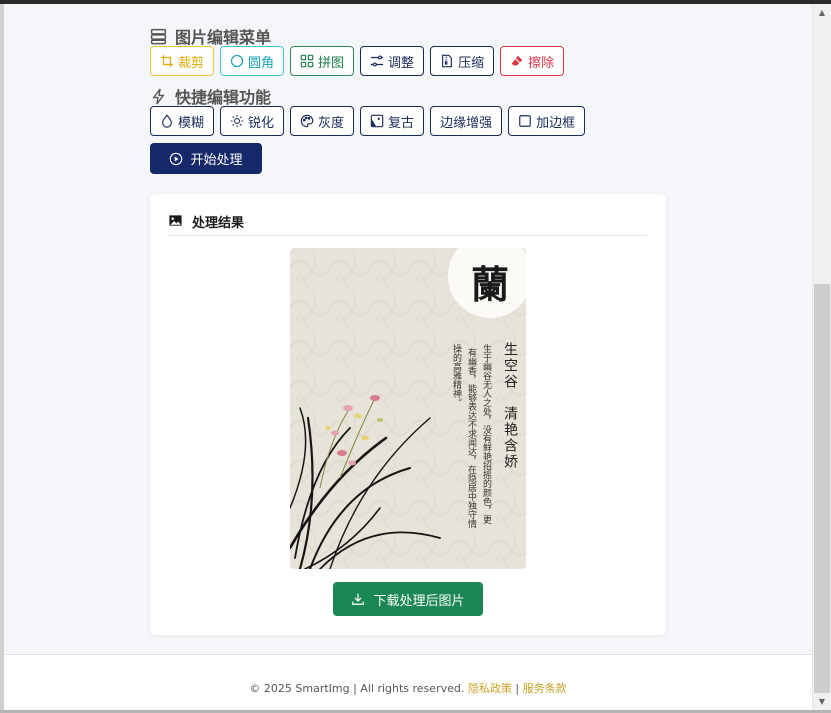  I want to click on quick-section-title: 快捷编辑功能, so click(210, 96).